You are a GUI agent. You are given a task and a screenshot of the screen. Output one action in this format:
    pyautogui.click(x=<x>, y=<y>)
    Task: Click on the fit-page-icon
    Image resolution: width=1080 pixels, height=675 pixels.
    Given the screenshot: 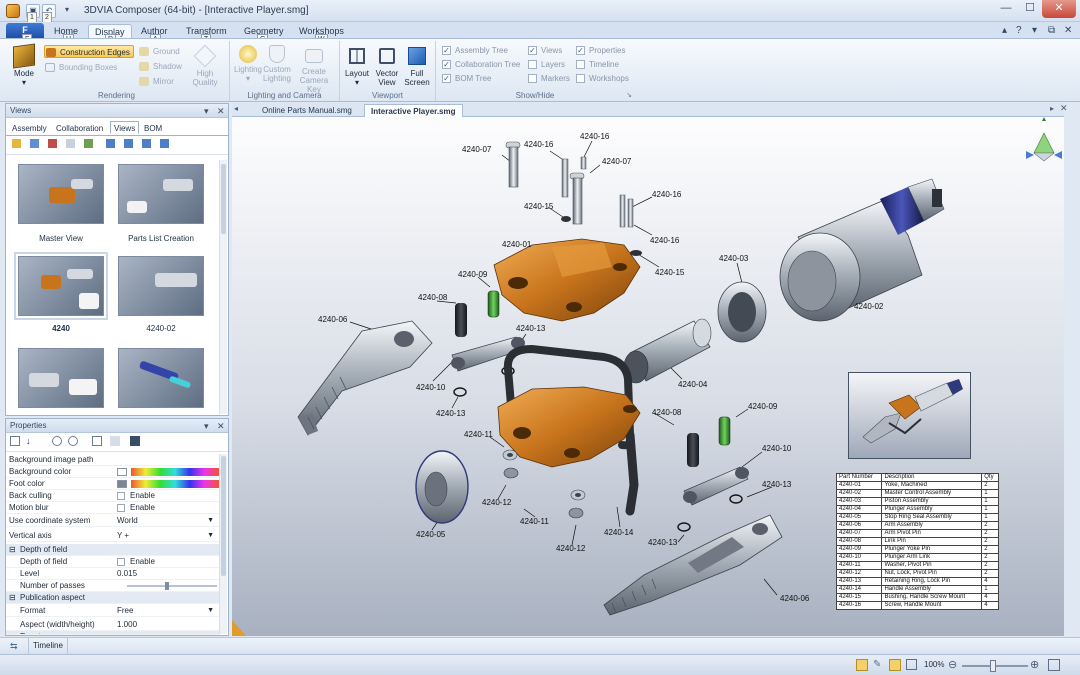 What is the action you would take?
    pyautogui.click(x=911, y=664)
    